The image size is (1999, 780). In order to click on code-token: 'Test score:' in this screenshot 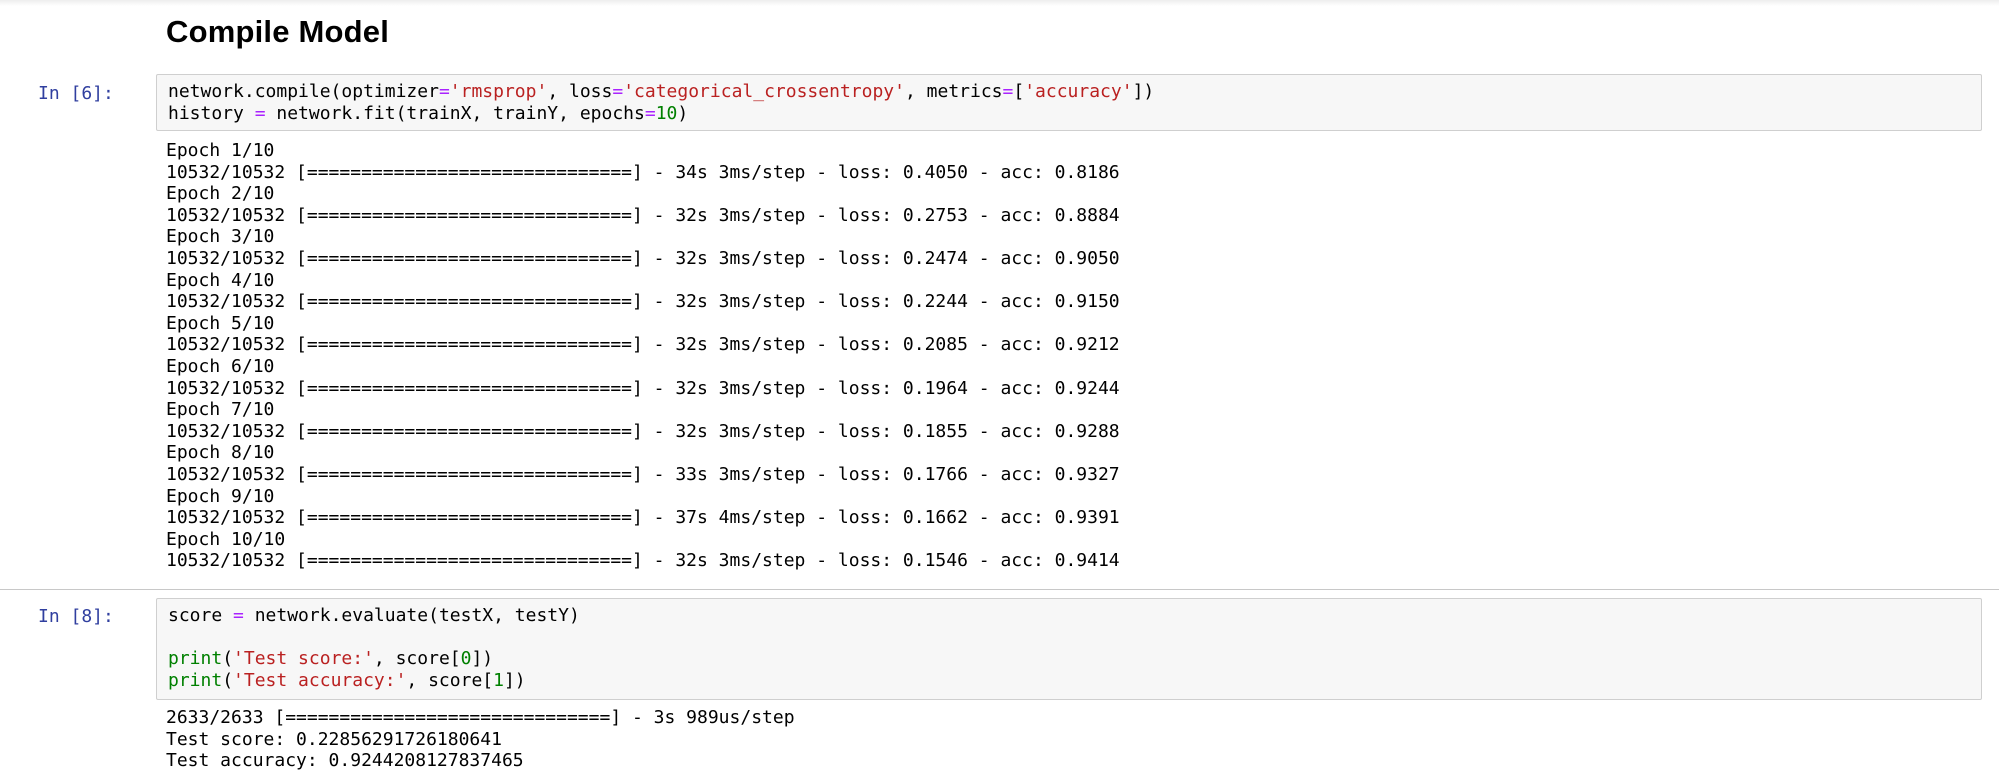, I will do `click(303, 659)`.